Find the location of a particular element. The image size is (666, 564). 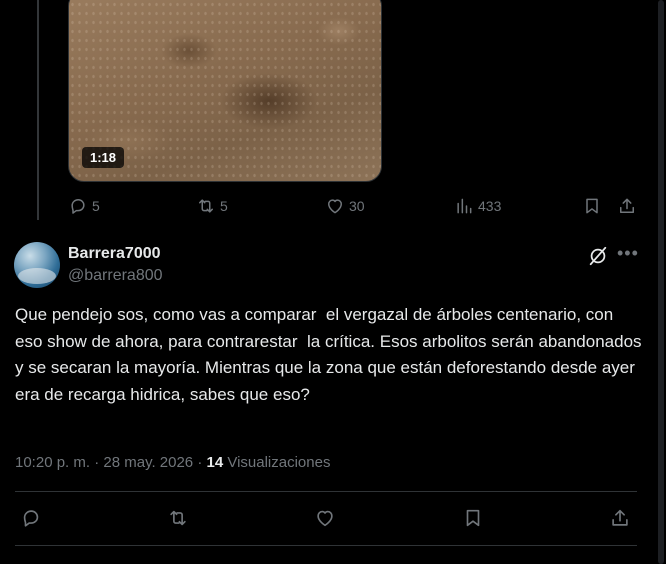

repost-button is located at coordinates (178, 520).